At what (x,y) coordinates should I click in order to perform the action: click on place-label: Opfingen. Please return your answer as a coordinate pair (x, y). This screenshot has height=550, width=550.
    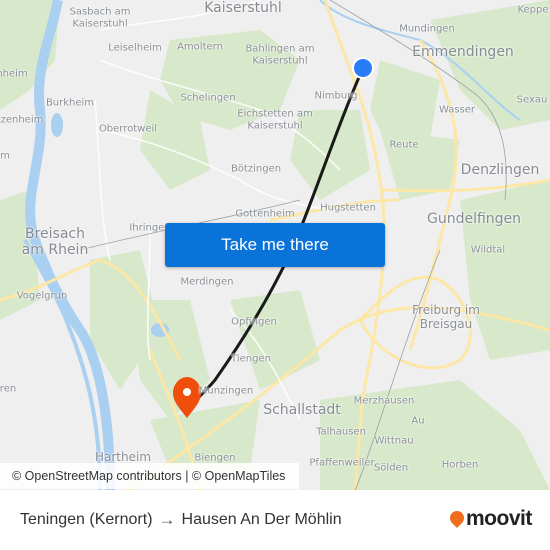
    Looking at the image, I should click on (254, 322).